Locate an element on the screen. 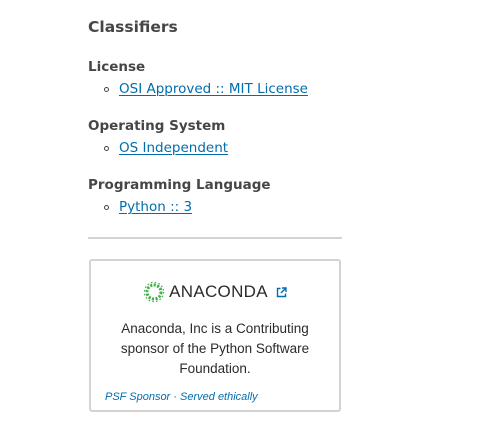  sponsor-logo-link: ANACONDA is located at coordinates (205, 292).